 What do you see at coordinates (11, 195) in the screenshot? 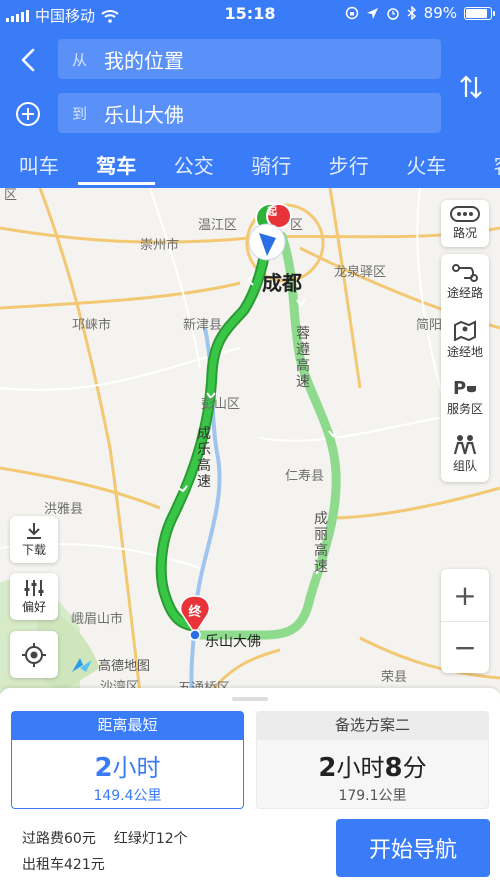
I see `map-label-district: 区` at bounding box center [11, 195].